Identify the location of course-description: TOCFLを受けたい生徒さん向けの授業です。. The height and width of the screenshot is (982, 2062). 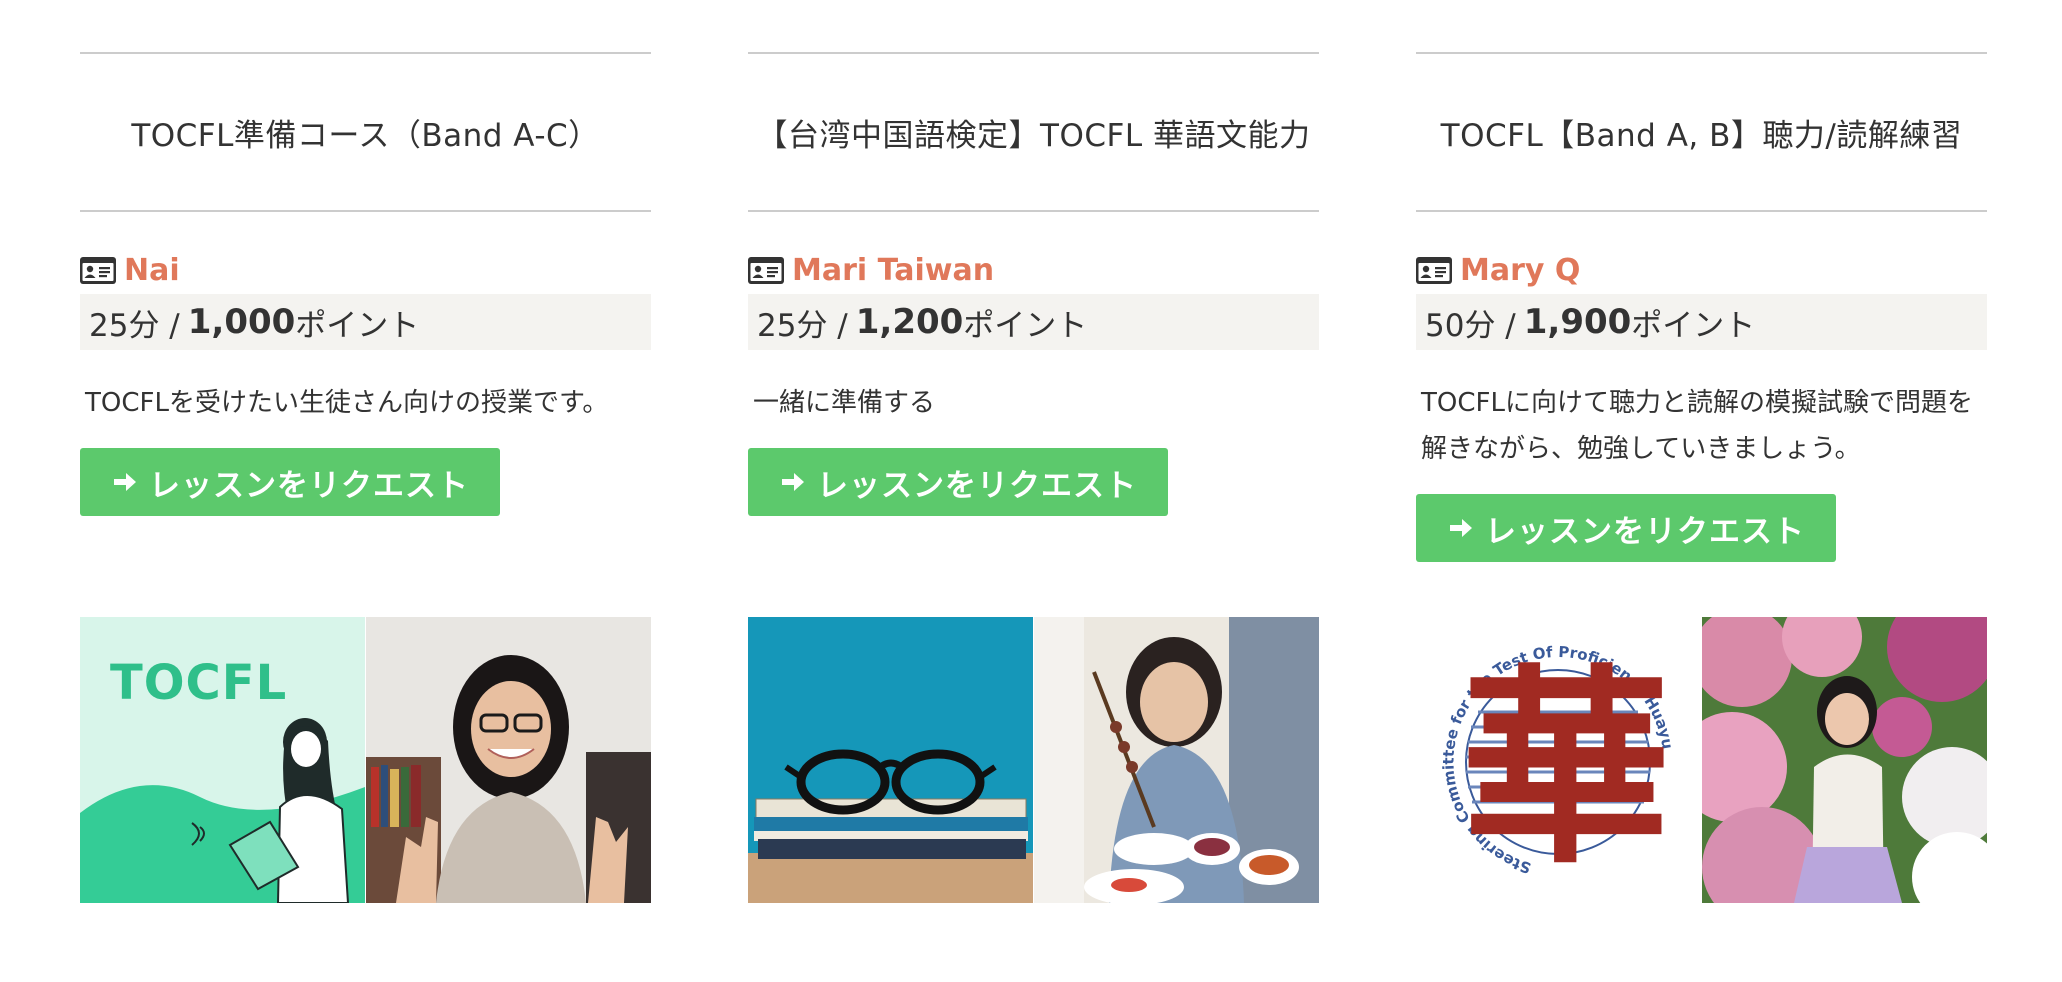
(347, 403).